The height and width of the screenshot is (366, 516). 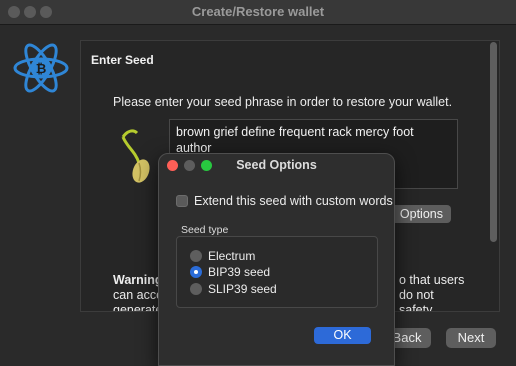 What do you see at coordinates (432, 280) in the screenshot?
I see `warning-text: o that users` at bounding box center [432, 280].